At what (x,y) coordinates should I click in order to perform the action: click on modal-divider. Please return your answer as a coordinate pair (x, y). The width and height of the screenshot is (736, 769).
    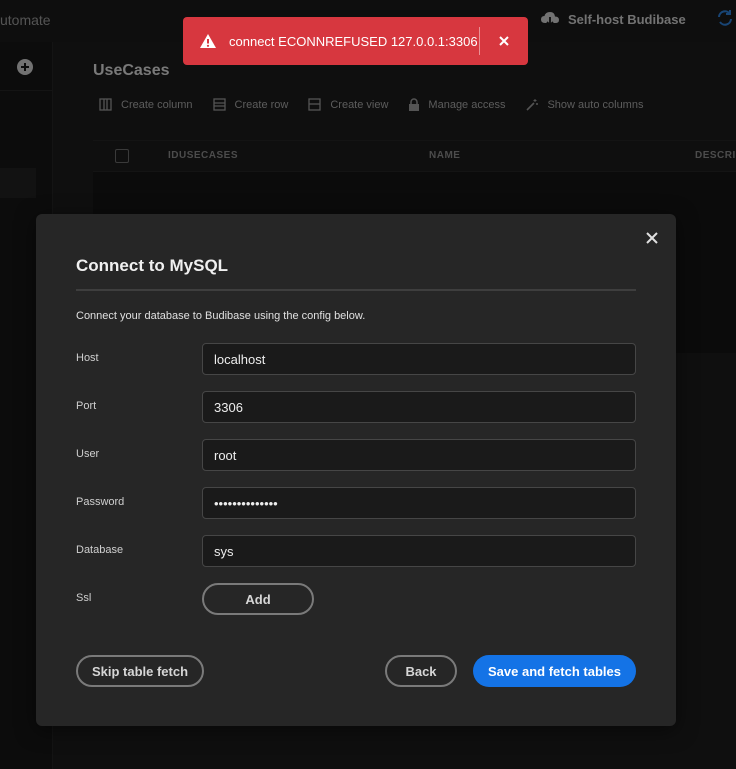
    Looking at the image, I should click on (356, 290).